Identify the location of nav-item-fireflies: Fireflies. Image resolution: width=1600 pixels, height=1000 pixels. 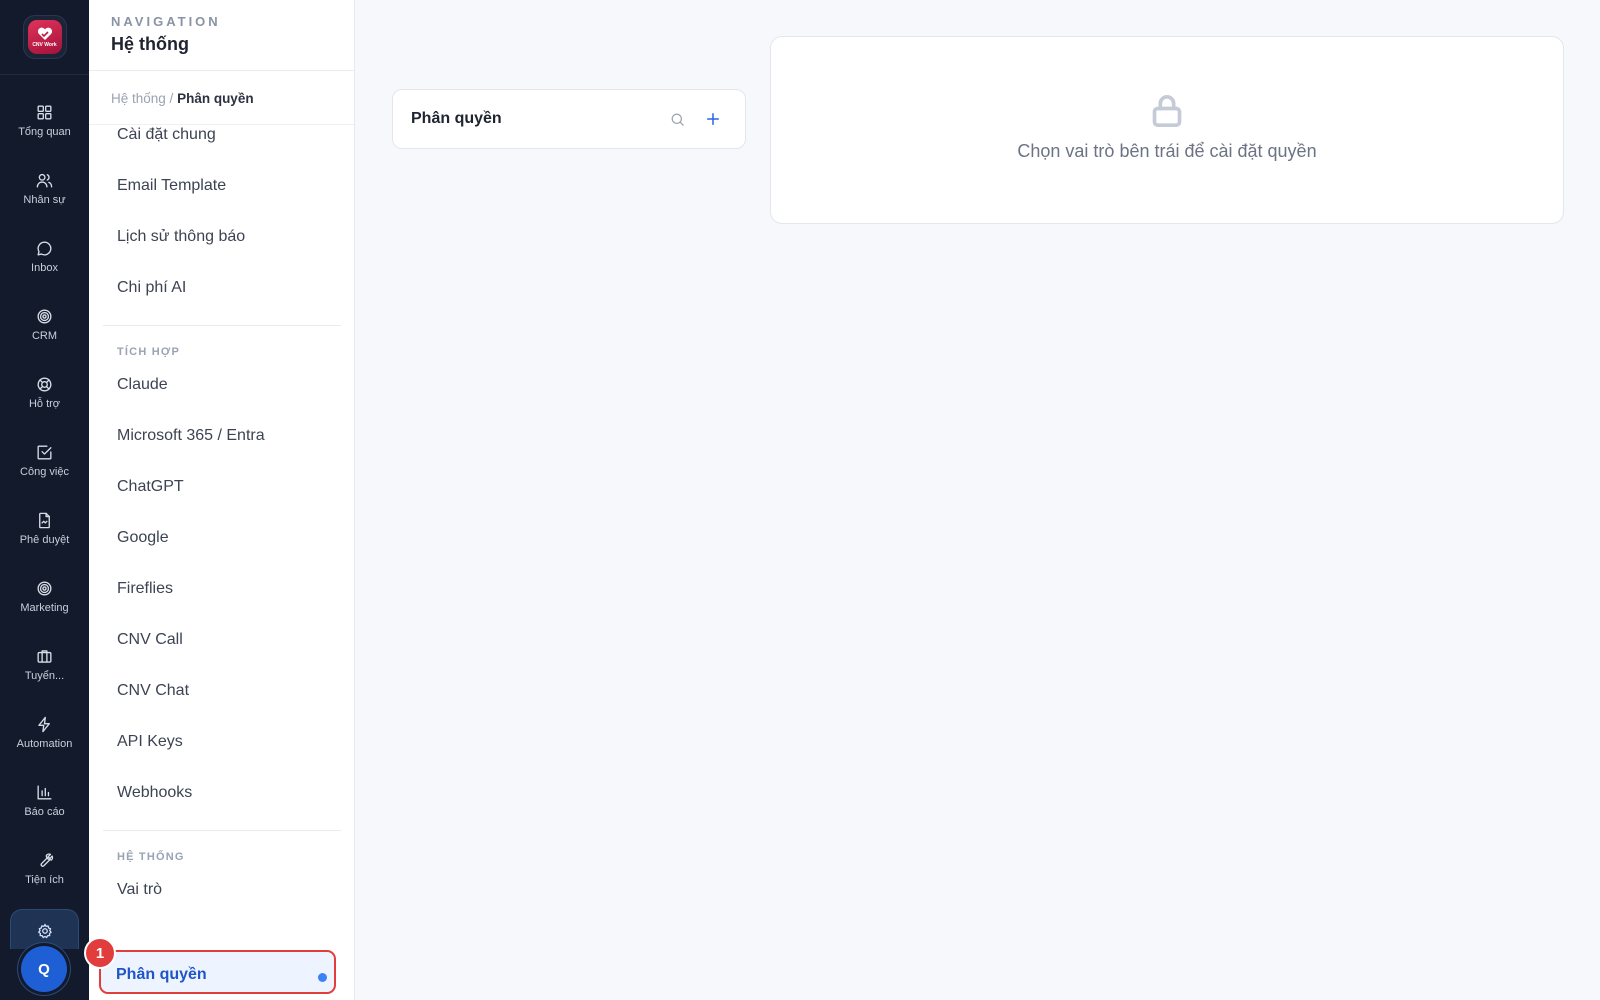
(221, 601).